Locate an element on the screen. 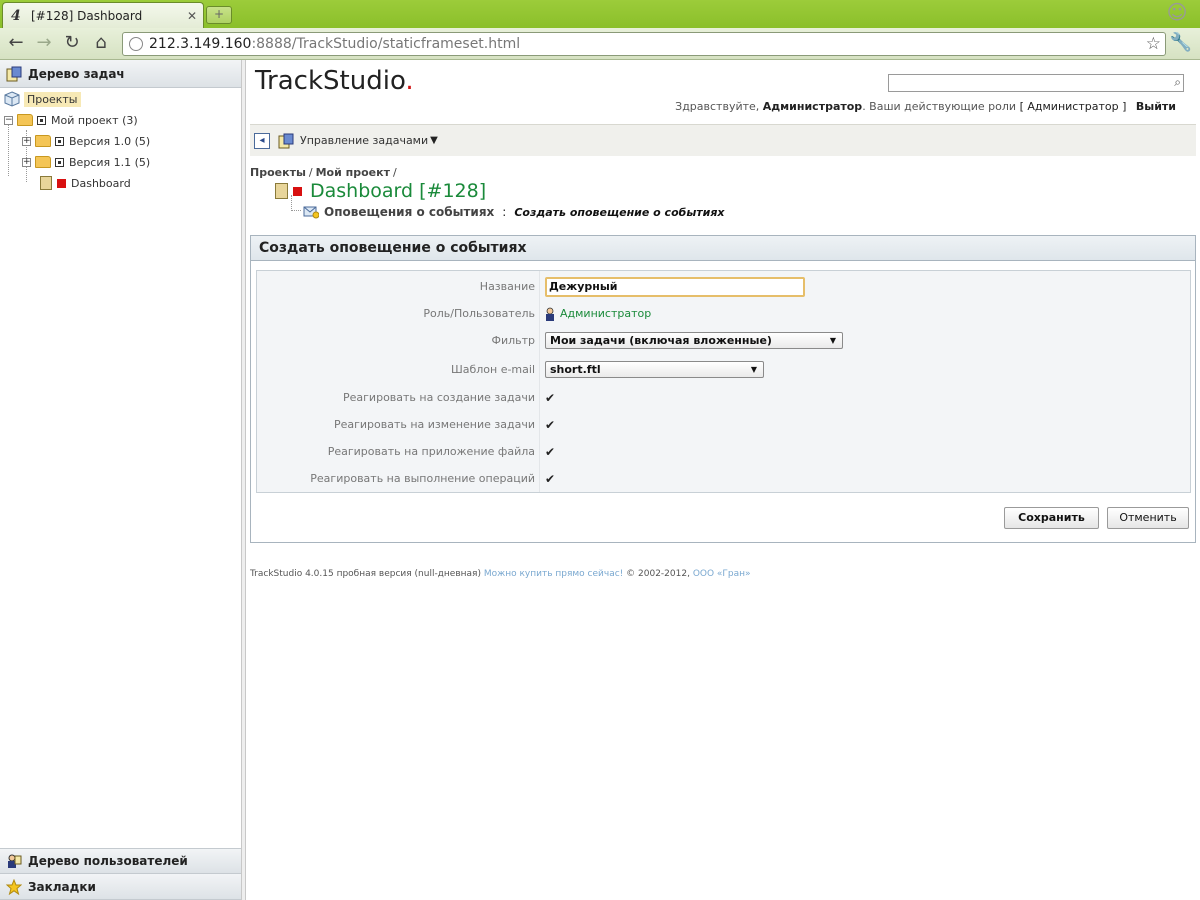 This screenshot has width=1200, height=900. buy-now-link: Можно купить прямо сейчас! is located at coordinates (553, 574).